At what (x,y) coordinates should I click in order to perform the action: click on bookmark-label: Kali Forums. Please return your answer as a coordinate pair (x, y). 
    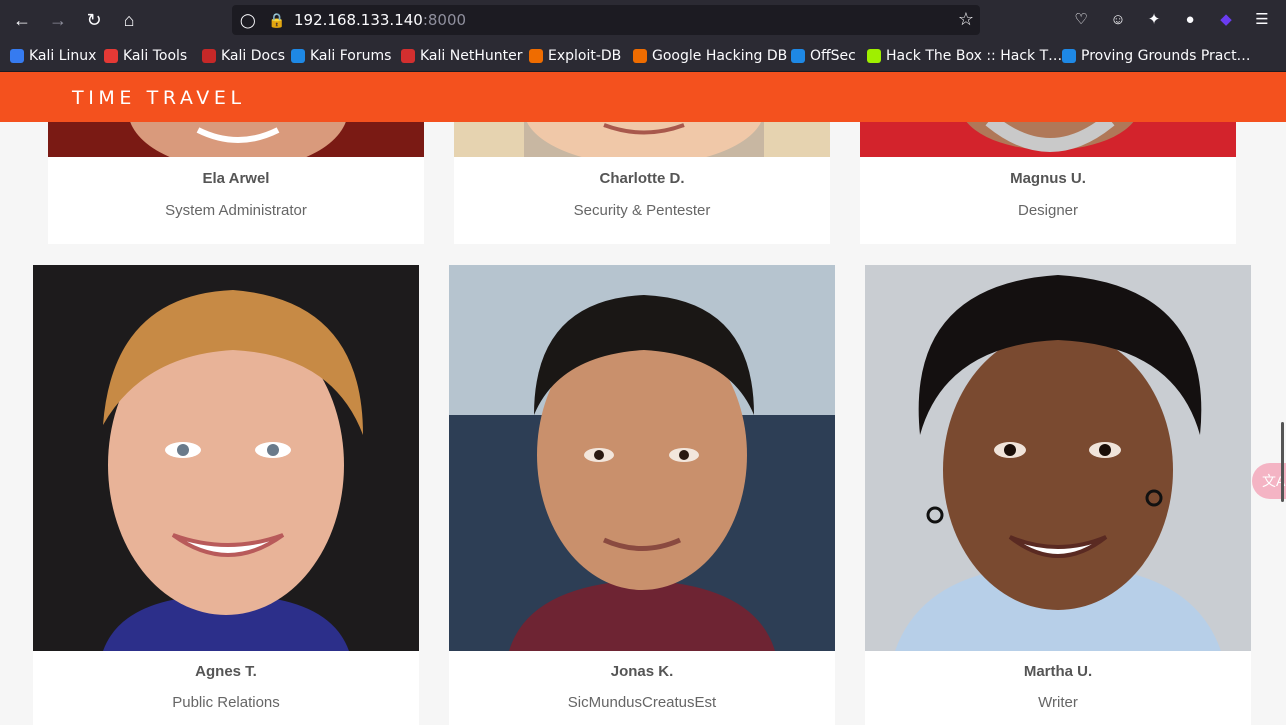
    Looking at the image, I should click on (351, 56).